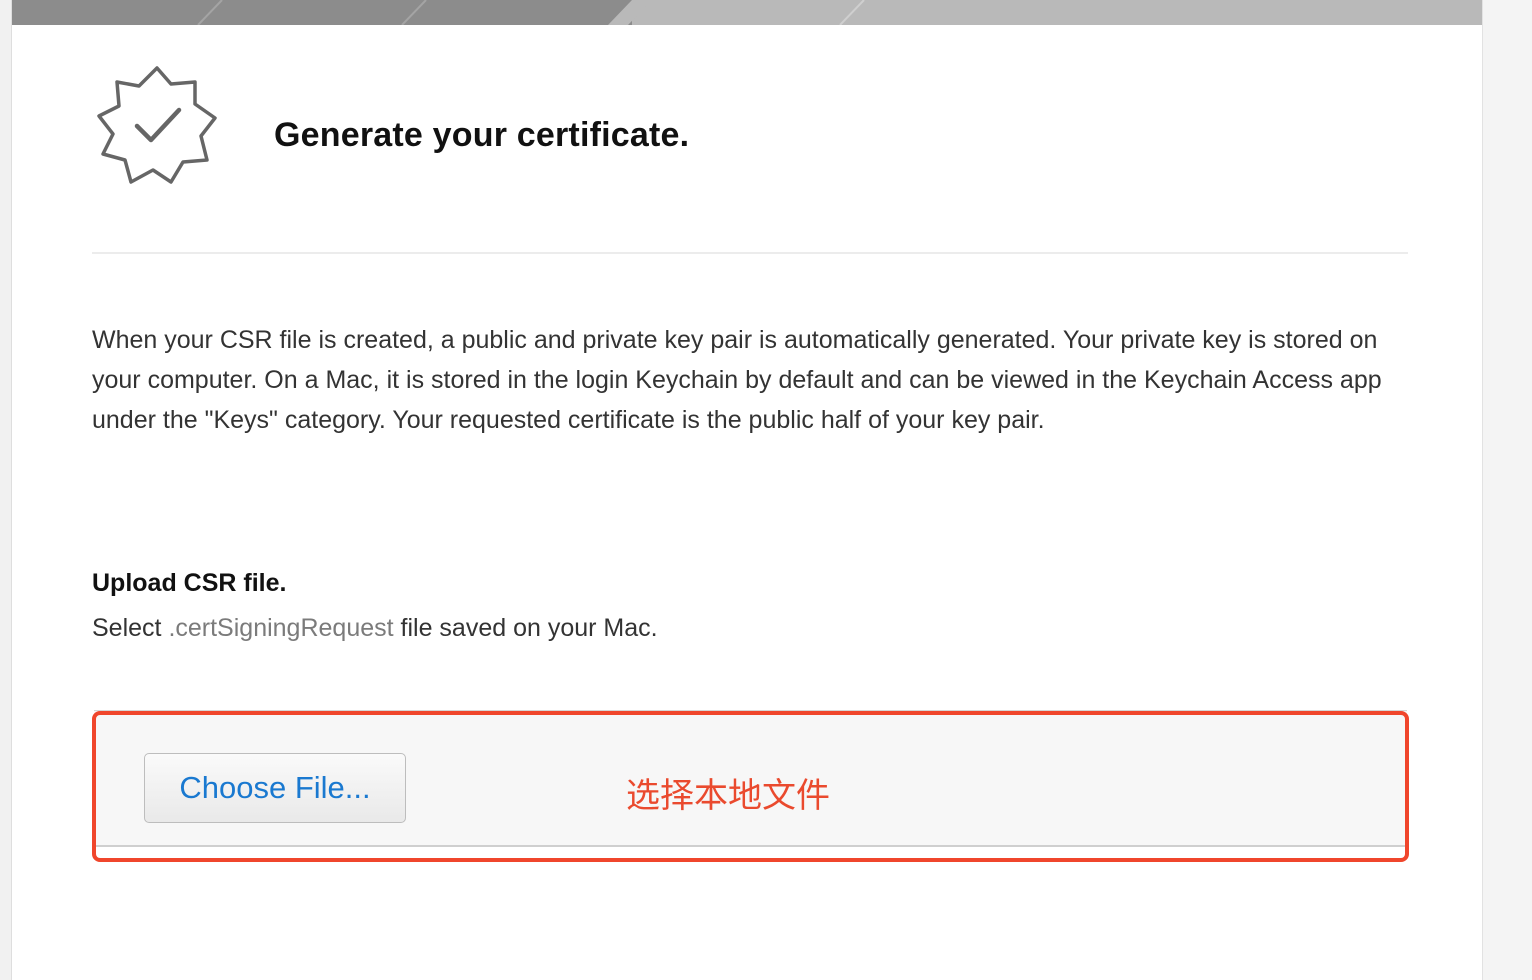 This screenshot has height=980, width=1532. What do you see at coordinates (728, 796) in the screenshot?
I see `annotation-label: 选择本地文件` at bounding box center [728, 796].